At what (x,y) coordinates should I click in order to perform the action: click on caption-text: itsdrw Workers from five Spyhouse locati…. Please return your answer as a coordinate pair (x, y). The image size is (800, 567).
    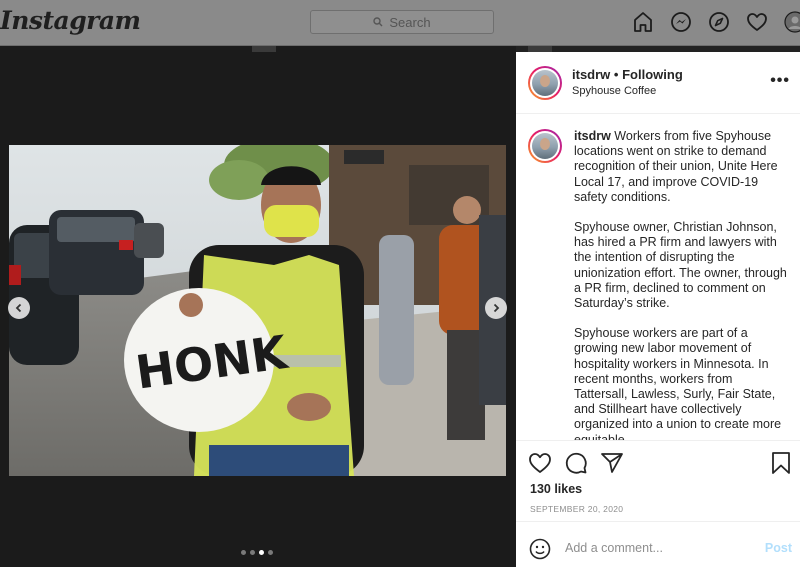
    Looking at the image, I should click on (681, 284).